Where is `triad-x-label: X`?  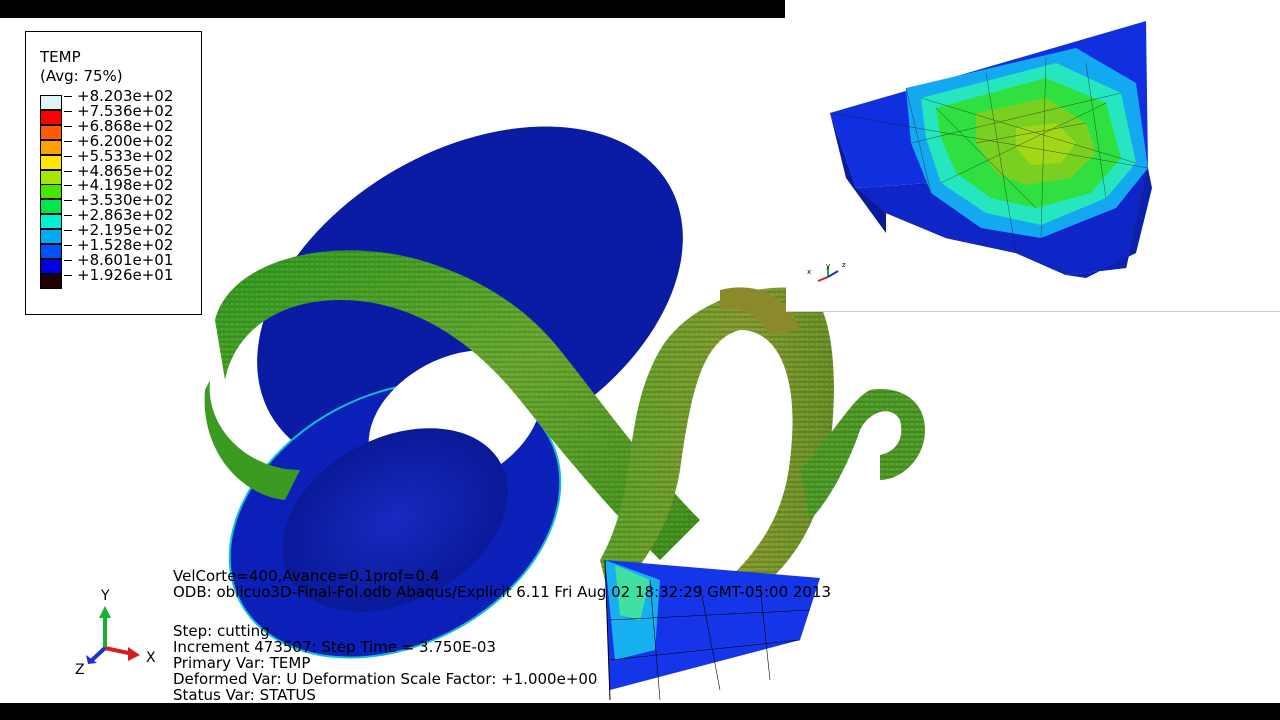 triad-x-label: X is located at coordinates (151, 658).